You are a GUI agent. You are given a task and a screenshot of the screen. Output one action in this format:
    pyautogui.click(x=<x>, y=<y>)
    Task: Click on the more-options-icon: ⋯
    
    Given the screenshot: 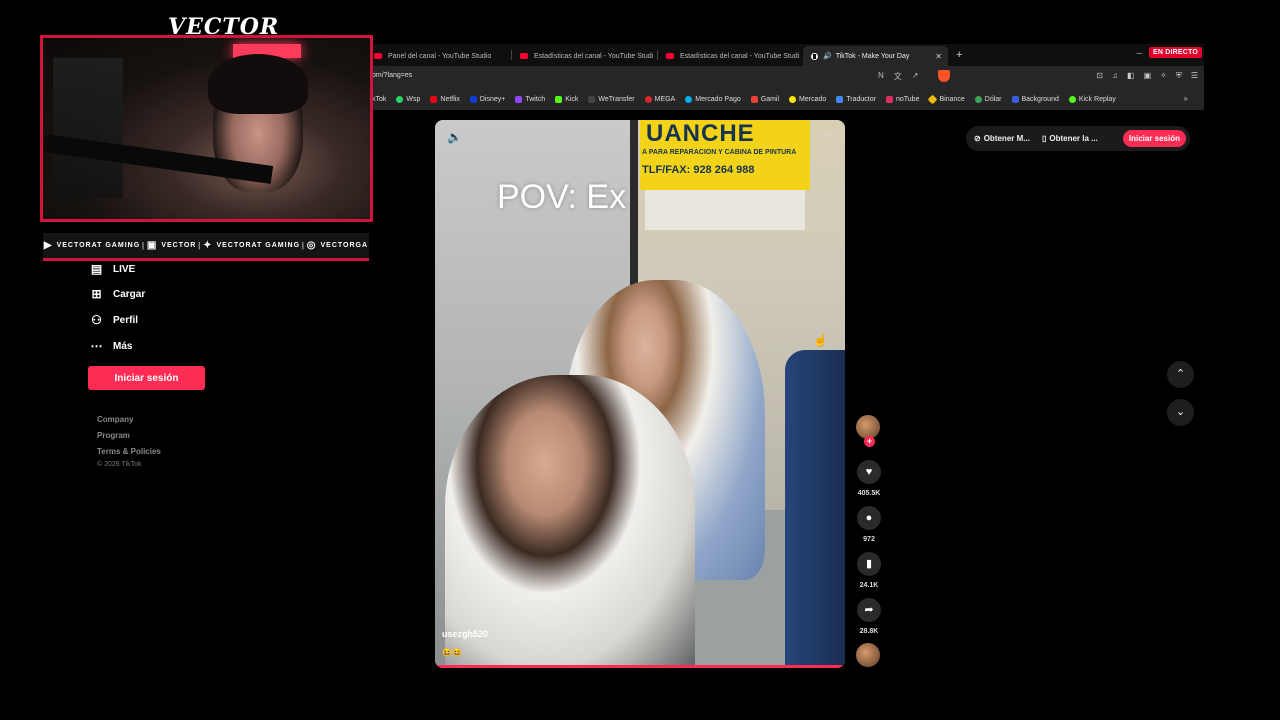 What is the action you would take?
    pyautogui.click(x=828, y=135)
    